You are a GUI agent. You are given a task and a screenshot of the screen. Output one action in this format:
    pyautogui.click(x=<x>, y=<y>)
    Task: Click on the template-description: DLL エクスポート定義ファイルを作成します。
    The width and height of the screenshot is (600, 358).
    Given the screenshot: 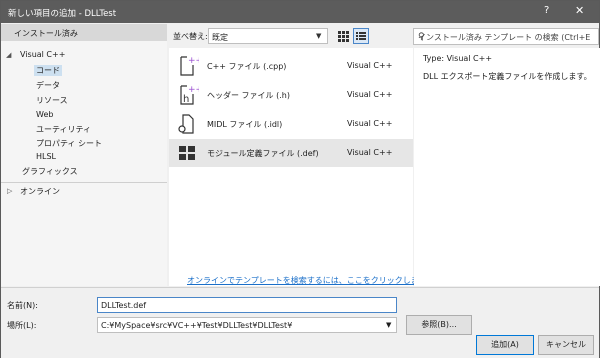 What is the action you would take?
    pyautogui.click(x=507, y=76)
    